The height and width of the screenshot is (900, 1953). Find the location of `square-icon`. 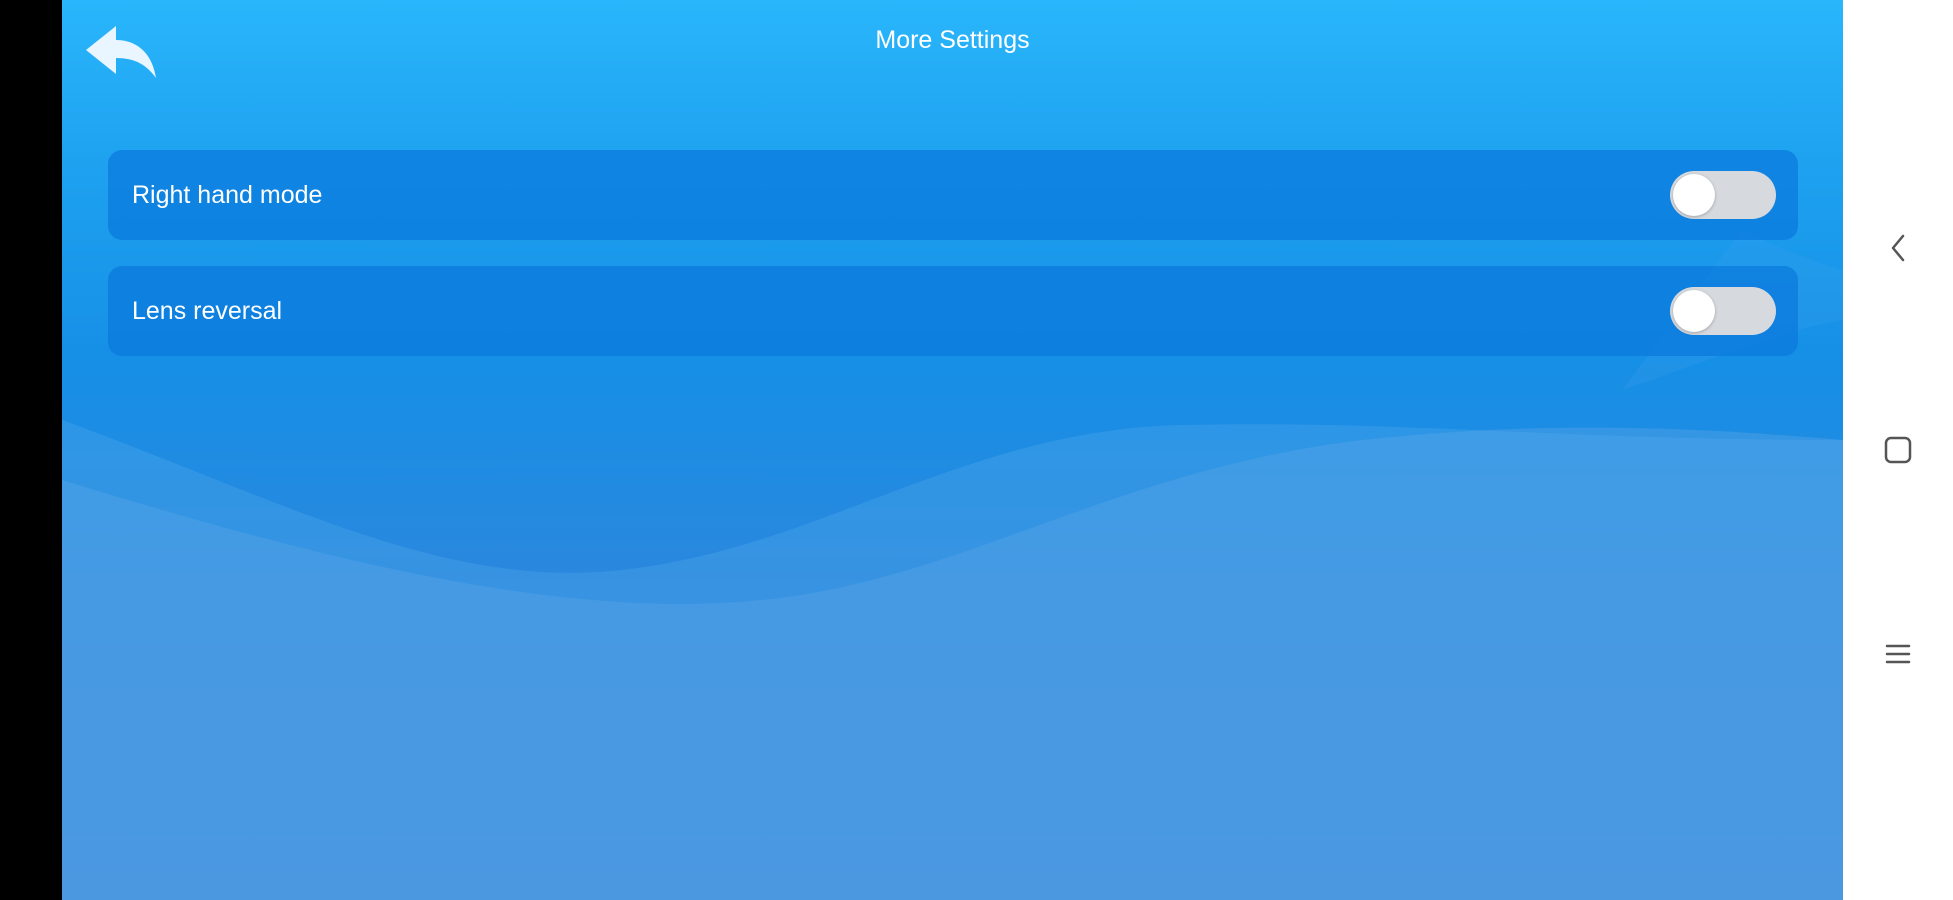

square-icon is located at coordinates (1898, 450).